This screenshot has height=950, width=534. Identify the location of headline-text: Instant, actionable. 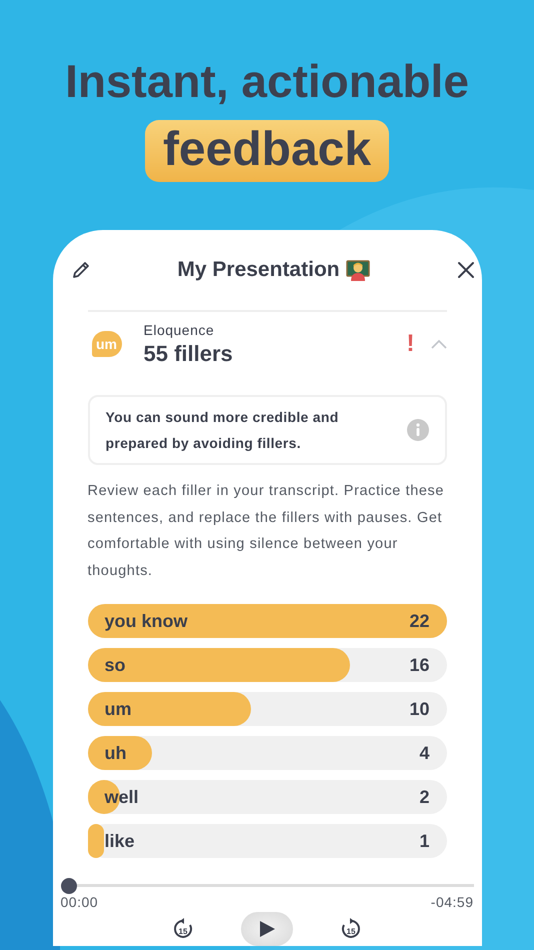
(267, 81).